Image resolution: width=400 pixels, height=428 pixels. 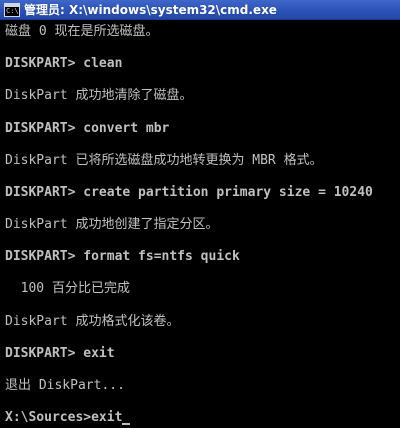 I want to click on console-line: 100 百分比已完成, so click(x=67, y=288).